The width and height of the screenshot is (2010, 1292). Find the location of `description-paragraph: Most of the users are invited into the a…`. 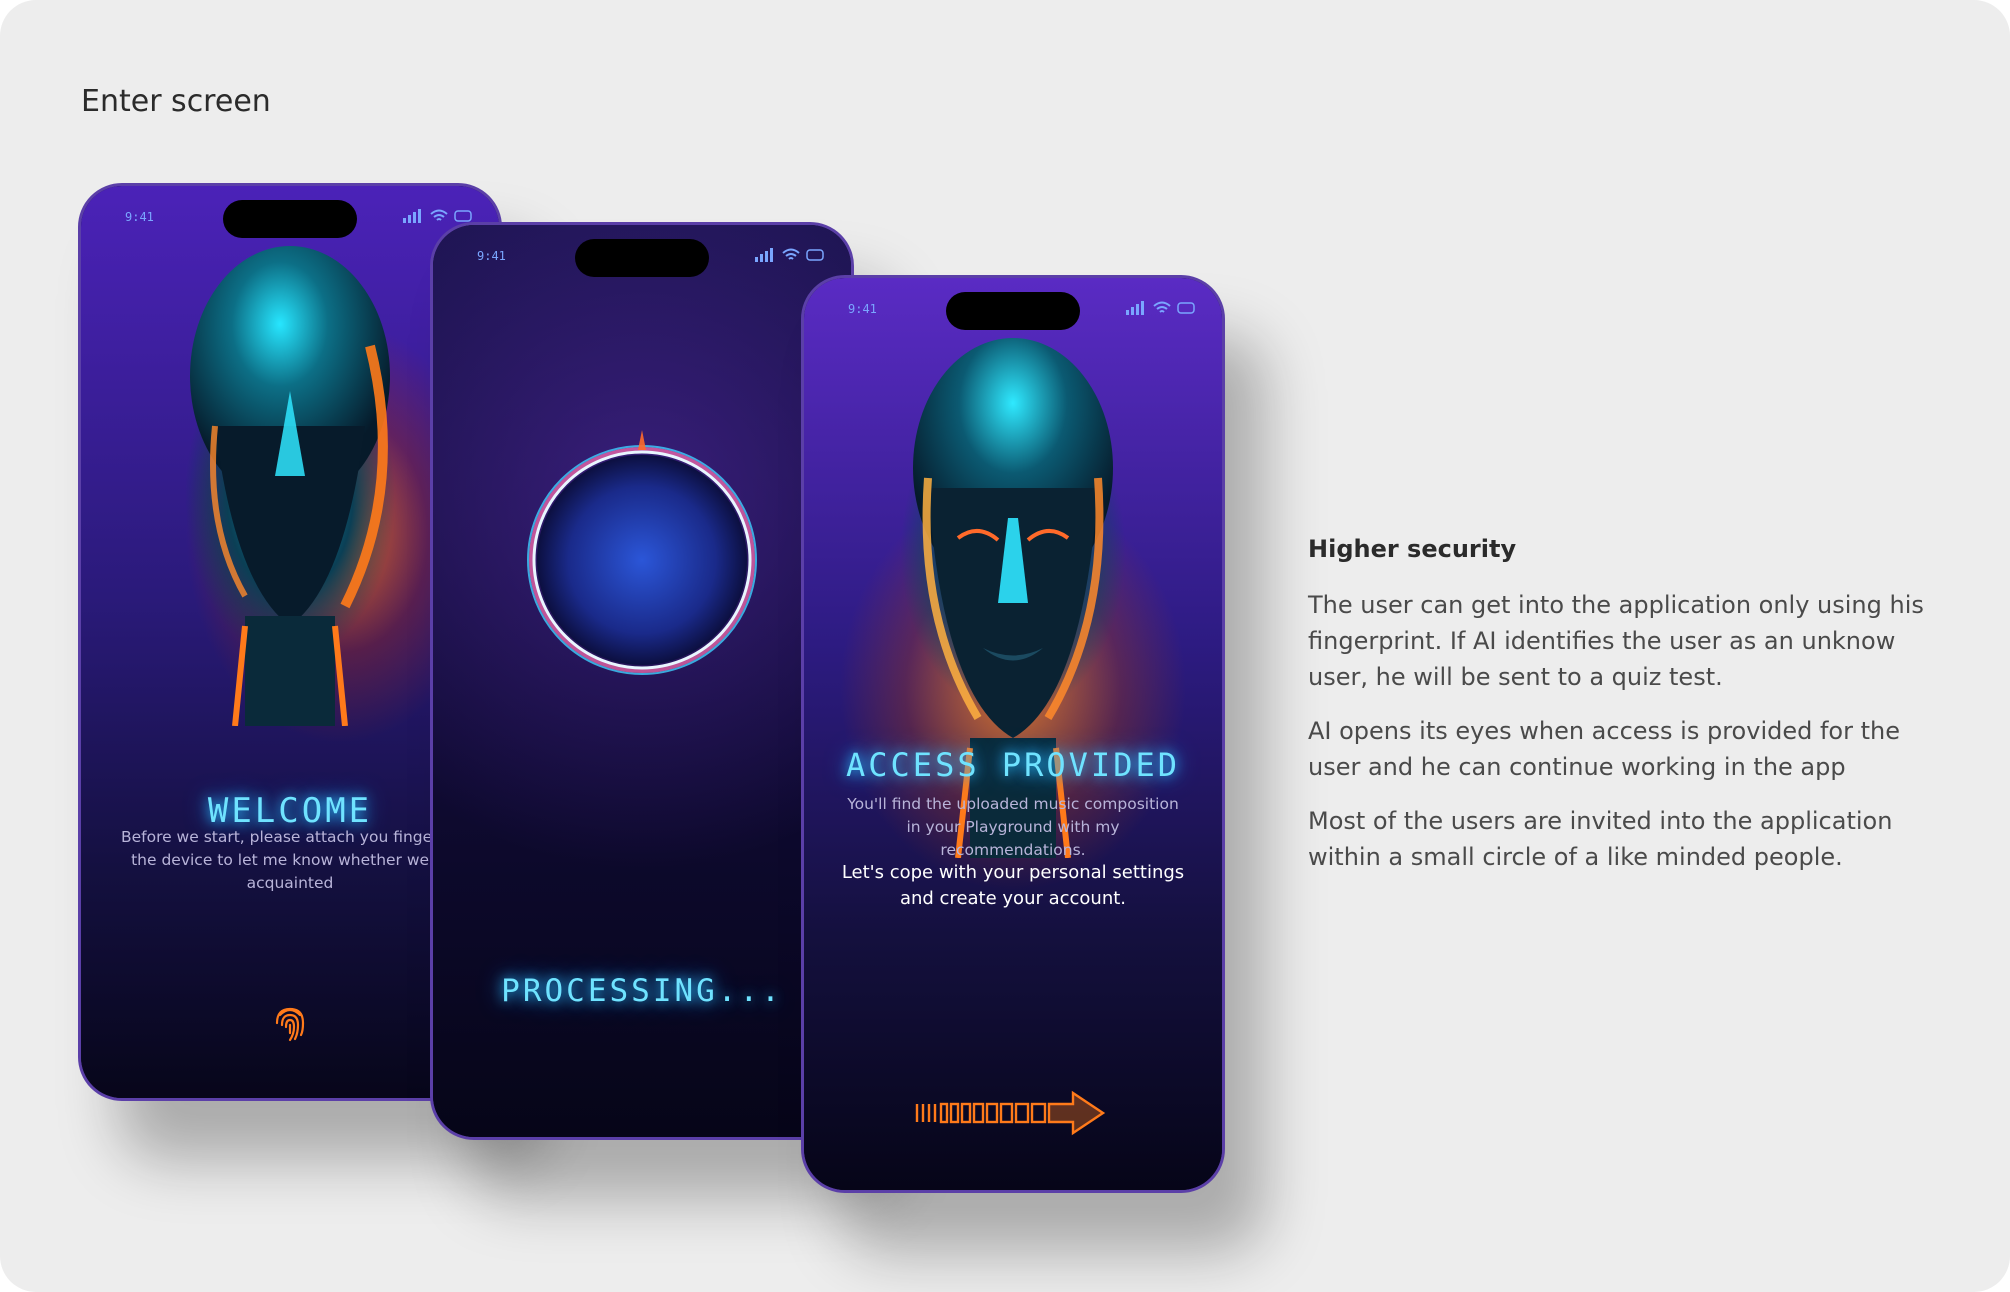

description-paragraph: Most of the users are invited into the a… is located at coordinates (1600, 839).